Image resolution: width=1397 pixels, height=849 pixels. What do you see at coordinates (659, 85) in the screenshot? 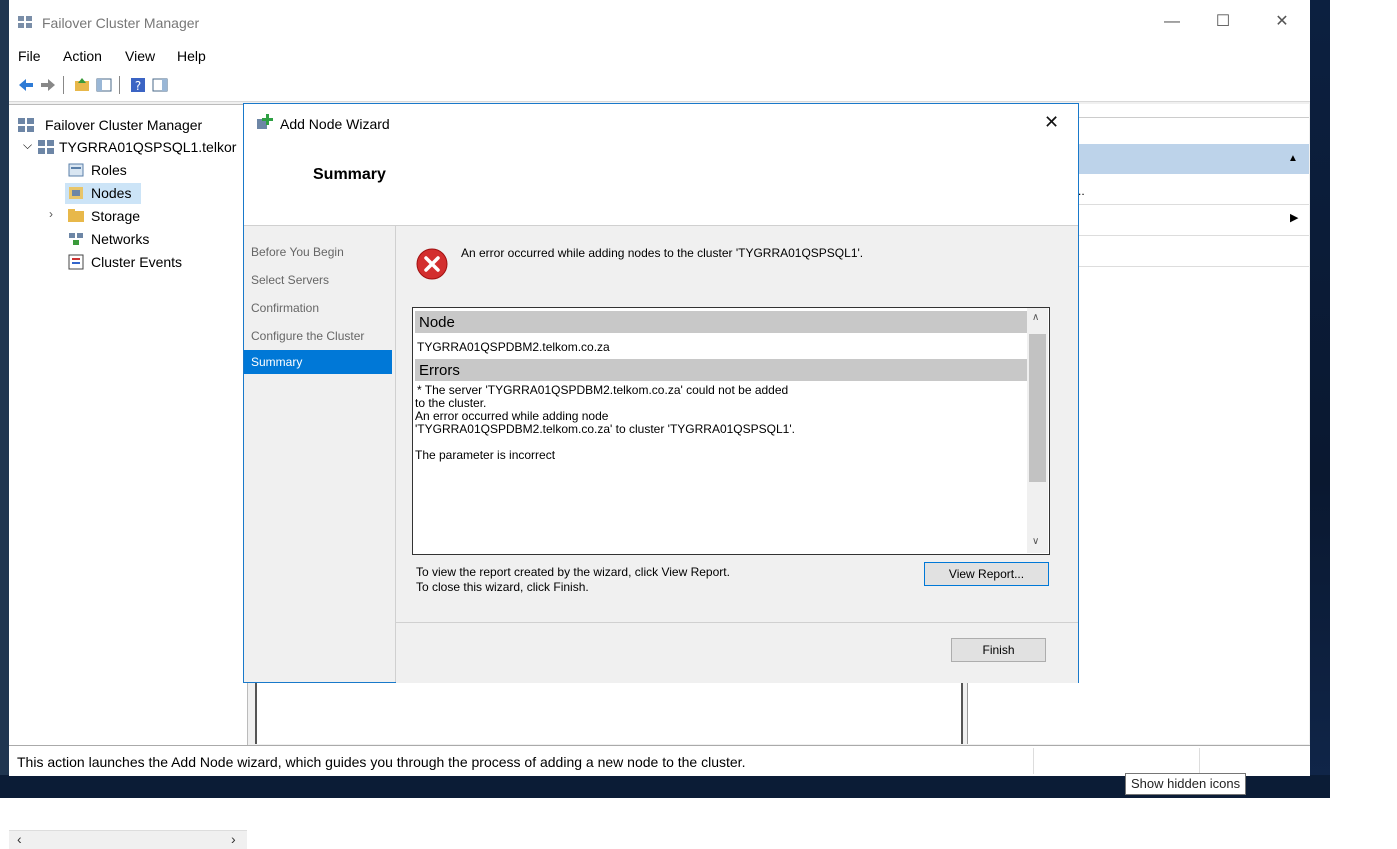
I see `toolbar: ?` at bounding box center [659, 85].